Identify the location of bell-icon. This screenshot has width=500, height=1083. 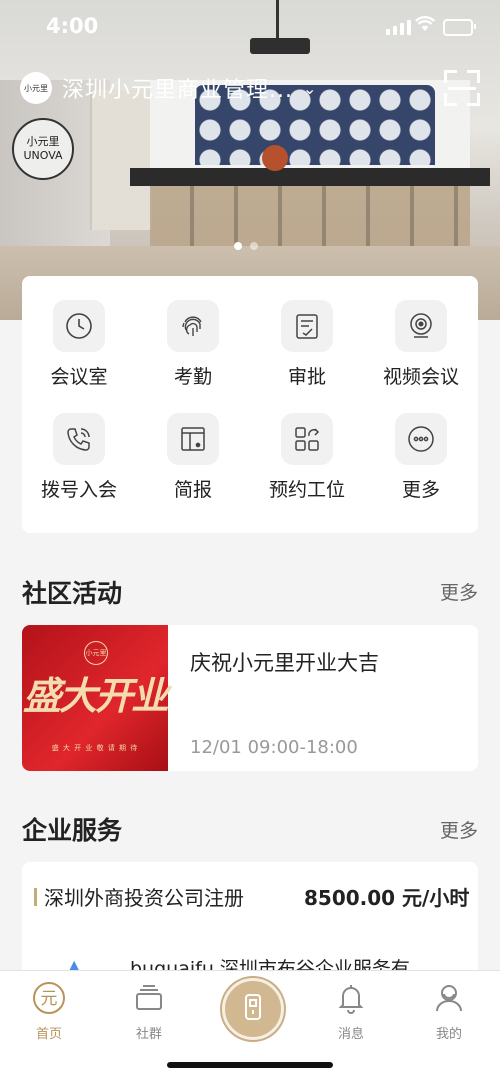
(351, 1000).